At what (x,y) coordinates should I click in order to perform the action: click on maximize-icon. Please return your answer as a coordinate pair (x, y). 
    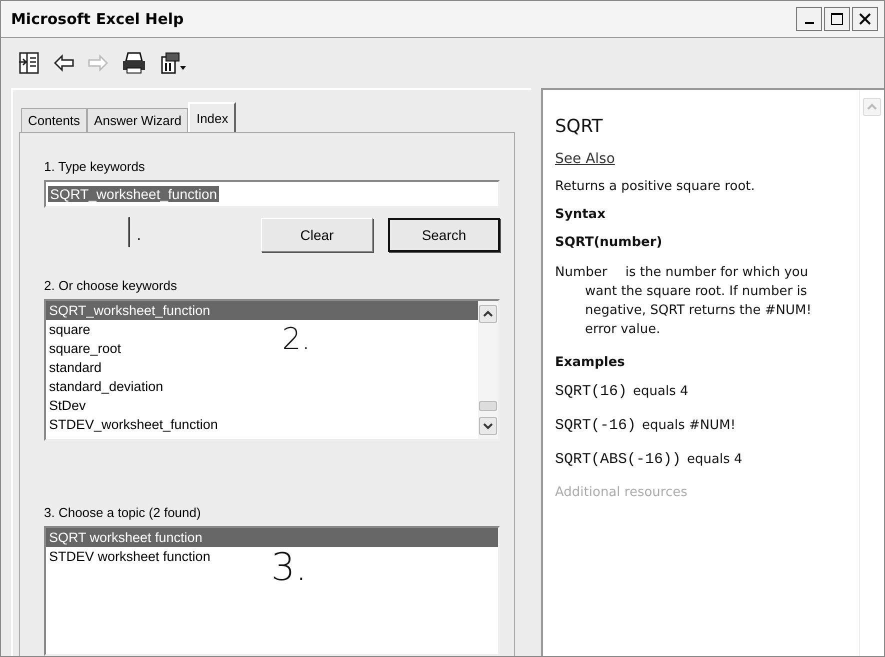
    Looking at the image, I should click on (837, 19).